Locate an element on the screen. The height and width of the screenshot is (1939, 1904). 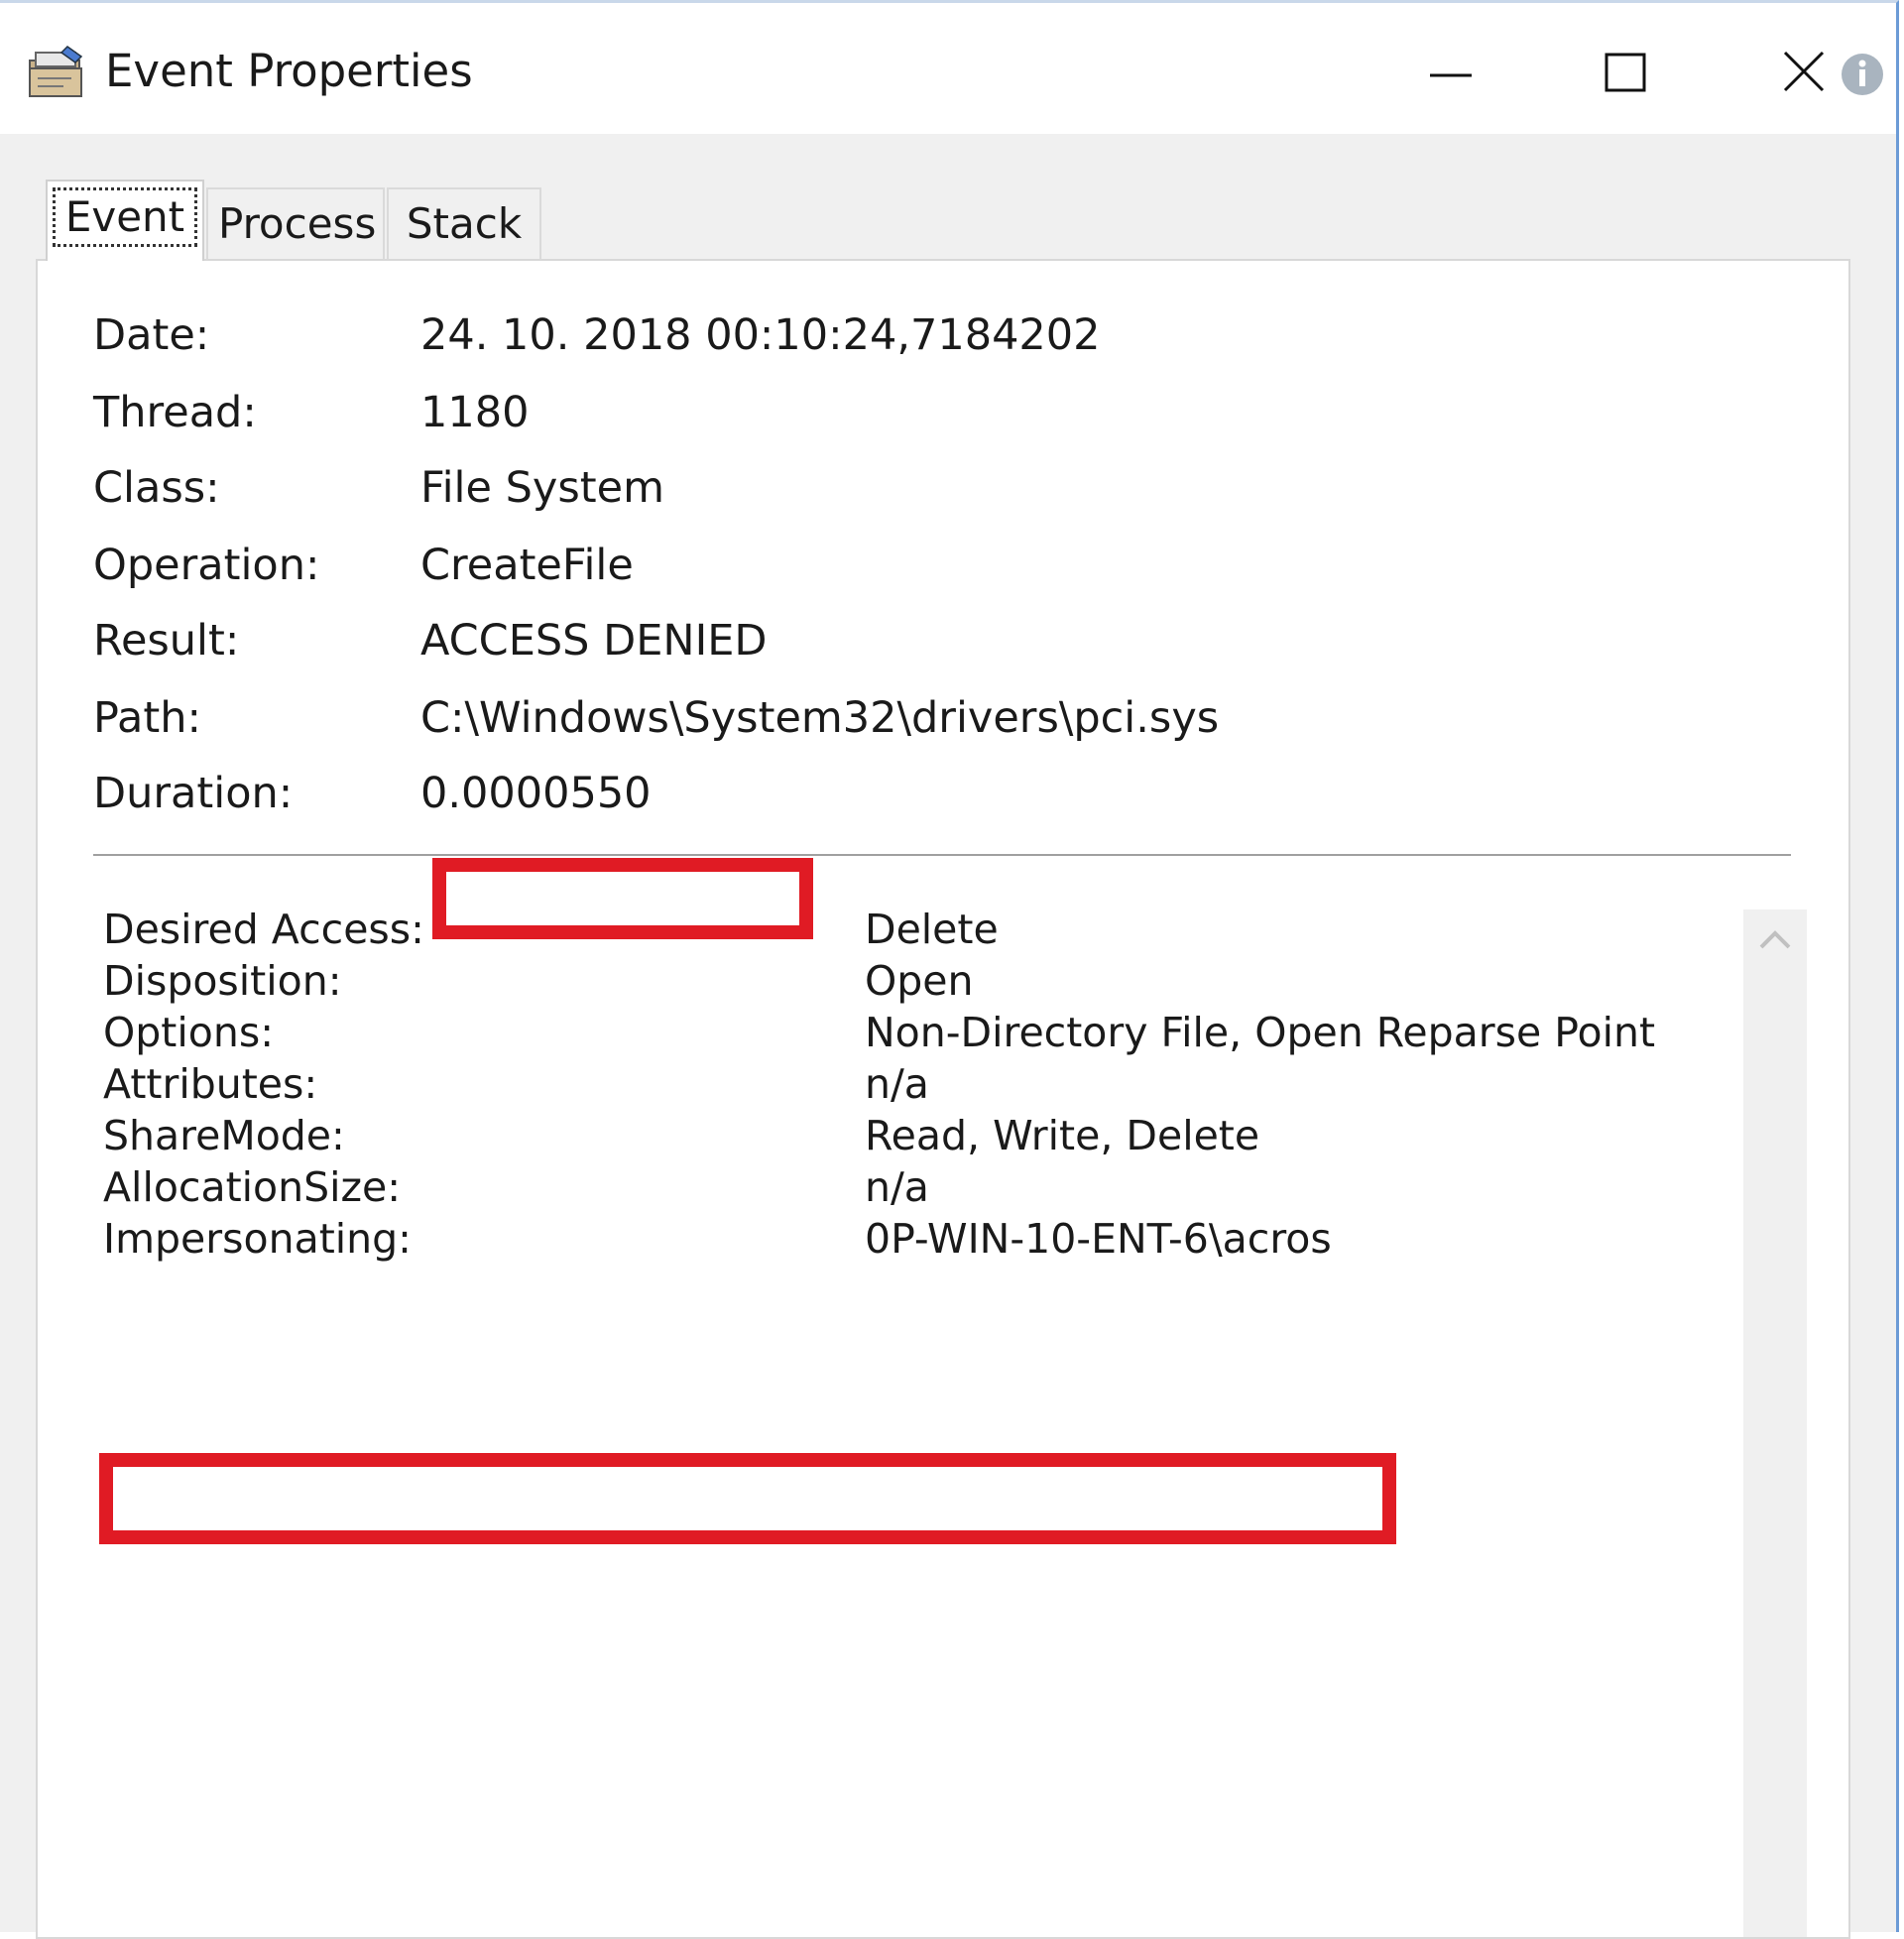
detail-value: Open is located at coordinates (919, 981).